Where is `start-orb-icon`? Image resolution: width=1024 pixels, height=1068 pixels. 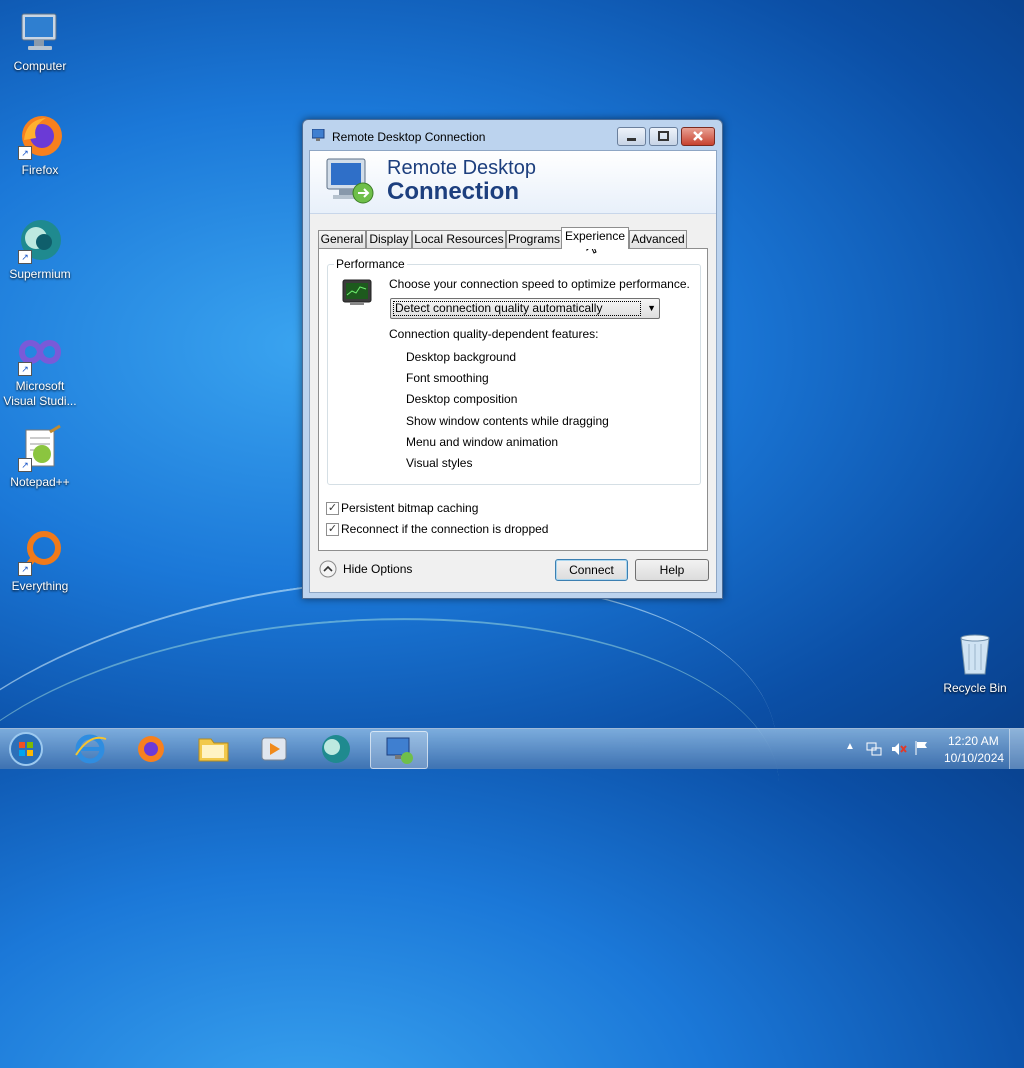 start-orb-icon is located at coordinates (26, 749).